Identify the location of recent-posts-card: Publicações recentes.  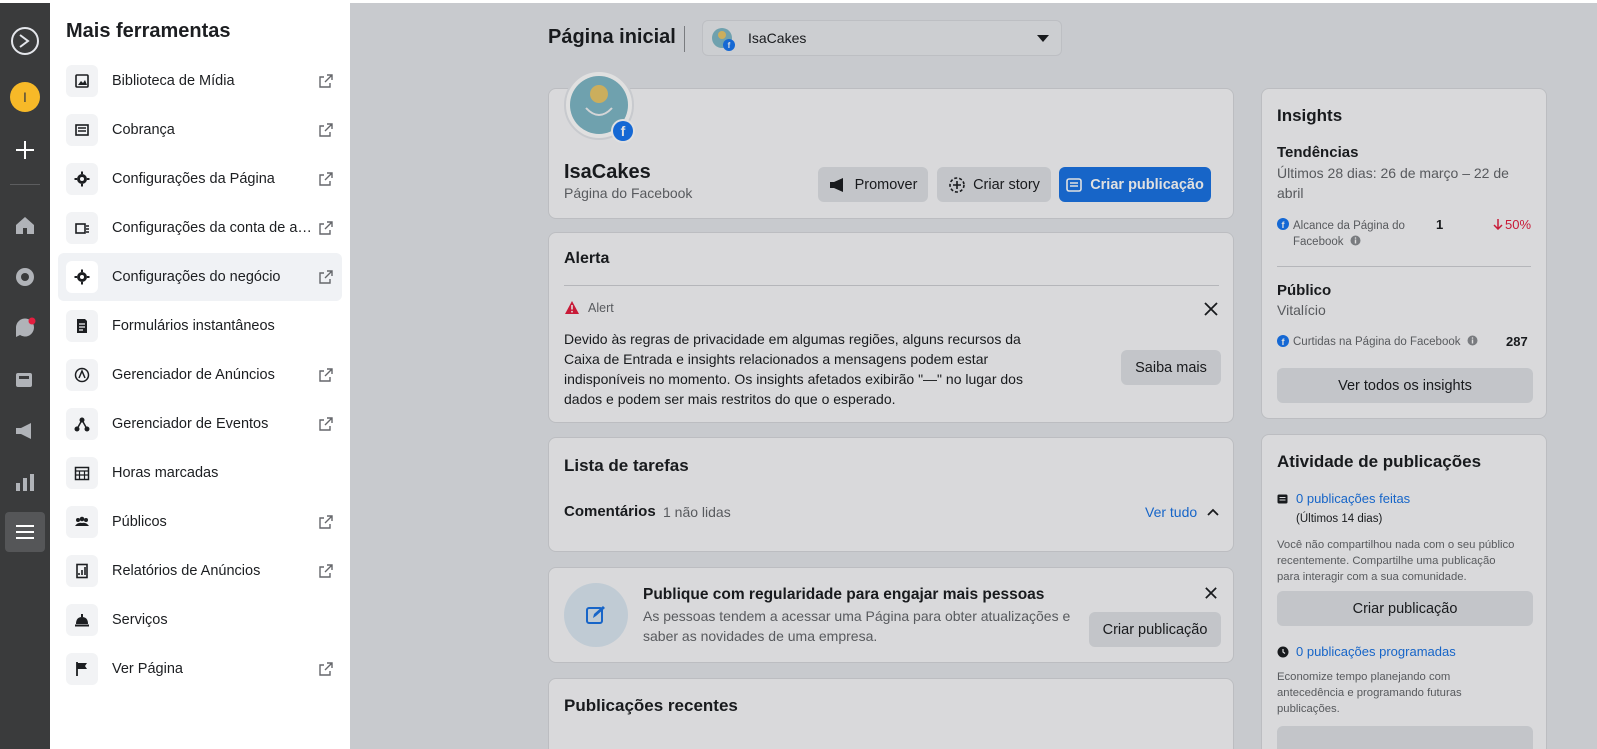
(891, 713).